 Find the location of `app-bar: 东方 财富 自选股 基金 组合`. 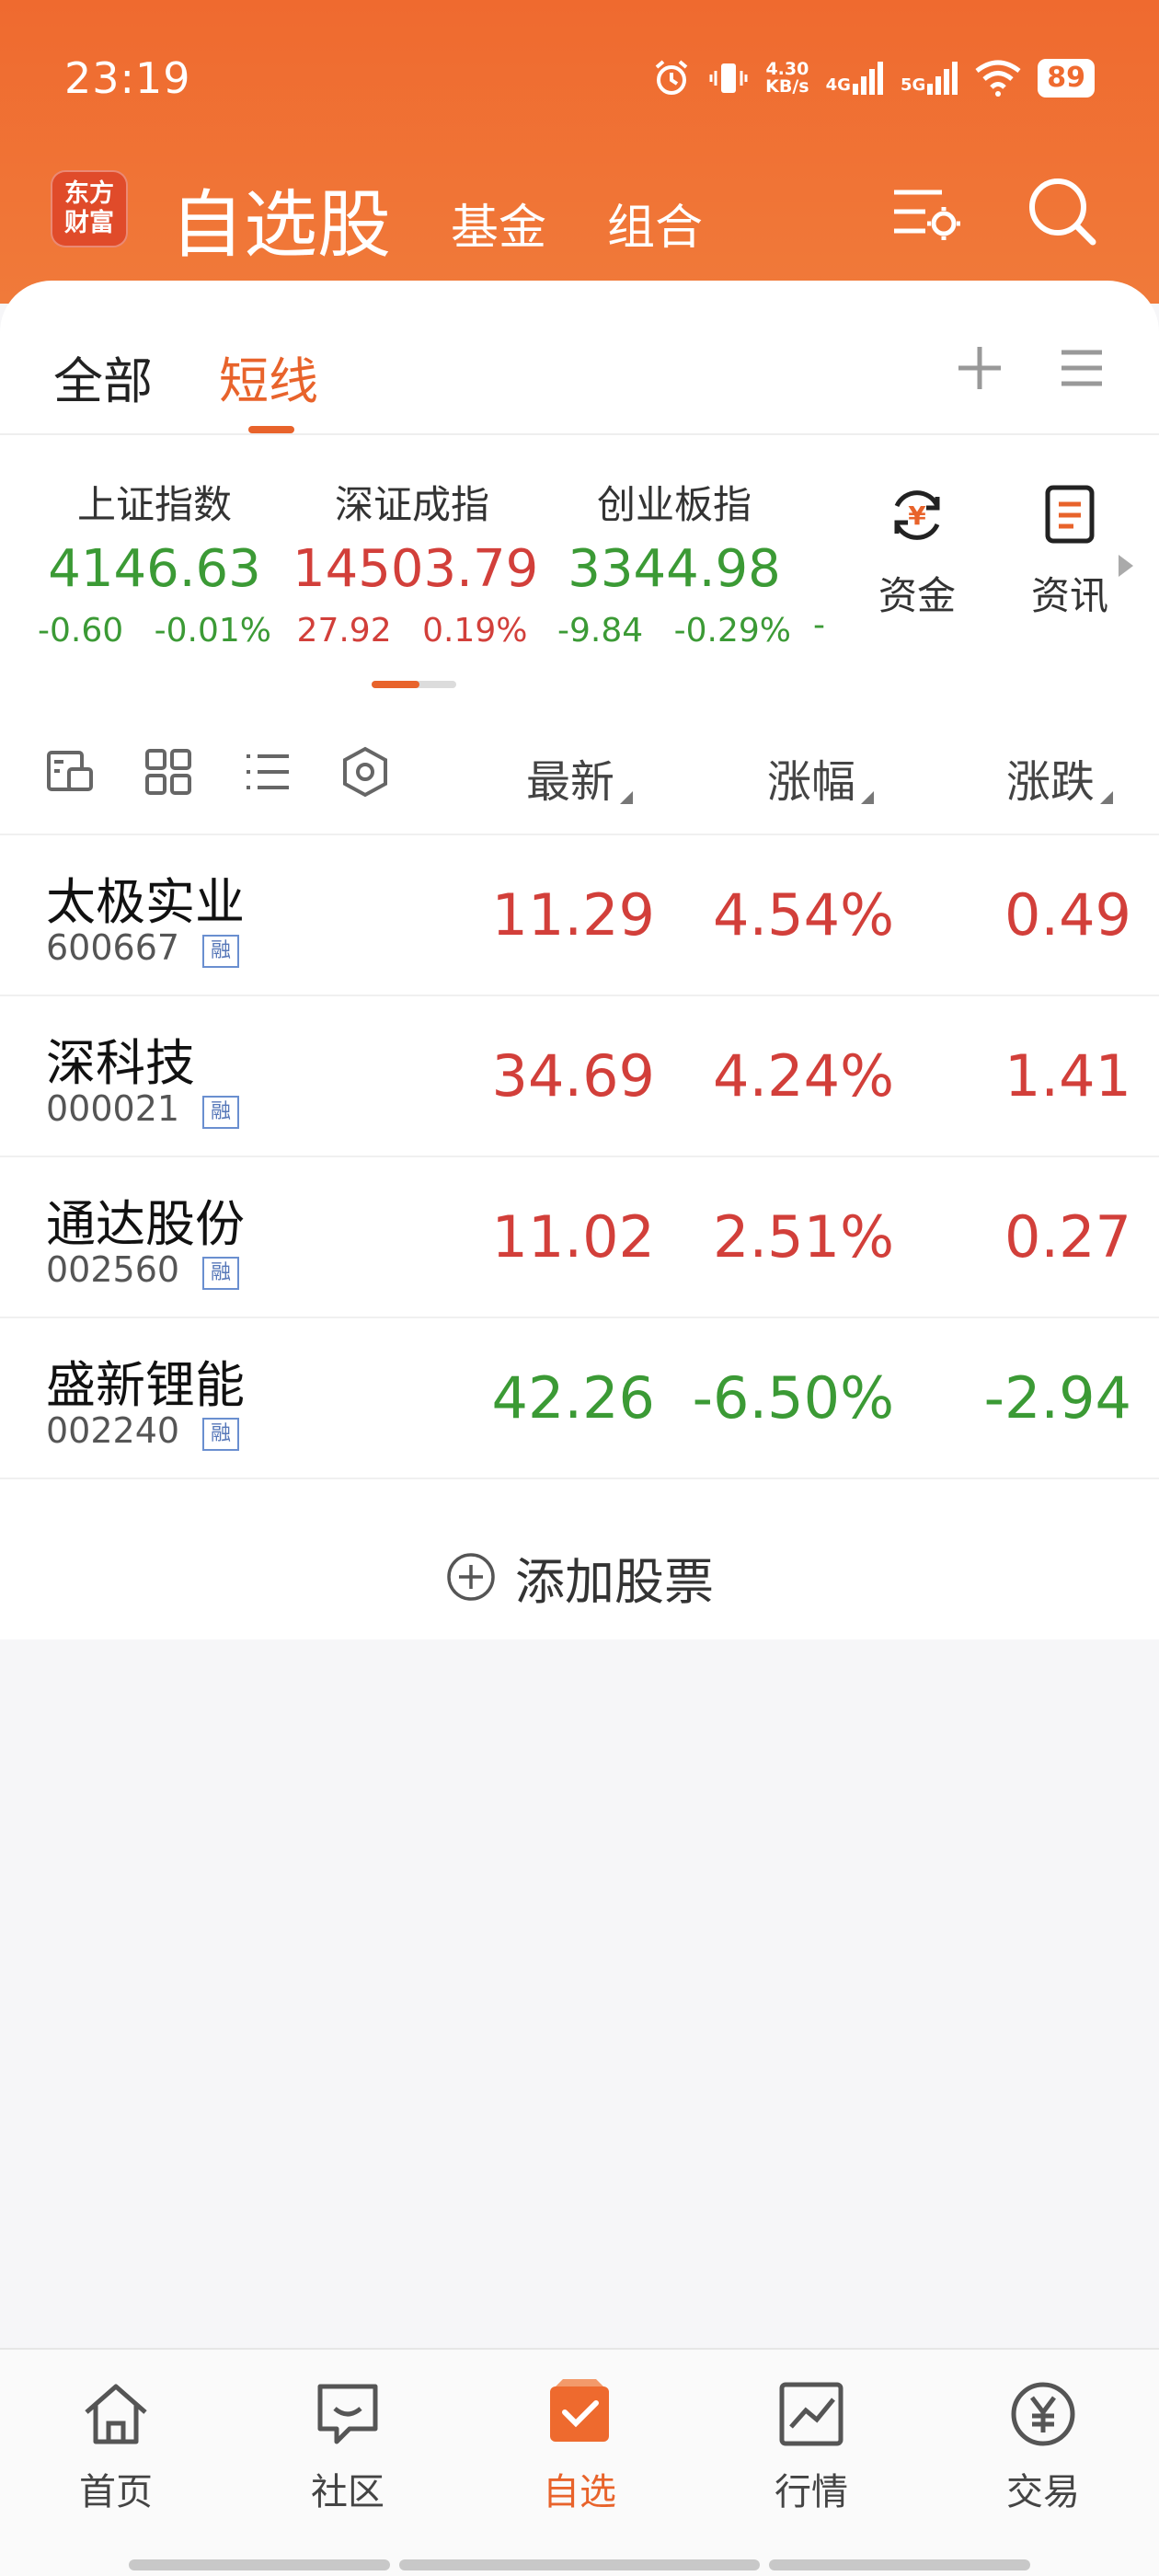

app-bar: 东方 财富 自选股 基金 组合 is located at coordinates (579, 216).